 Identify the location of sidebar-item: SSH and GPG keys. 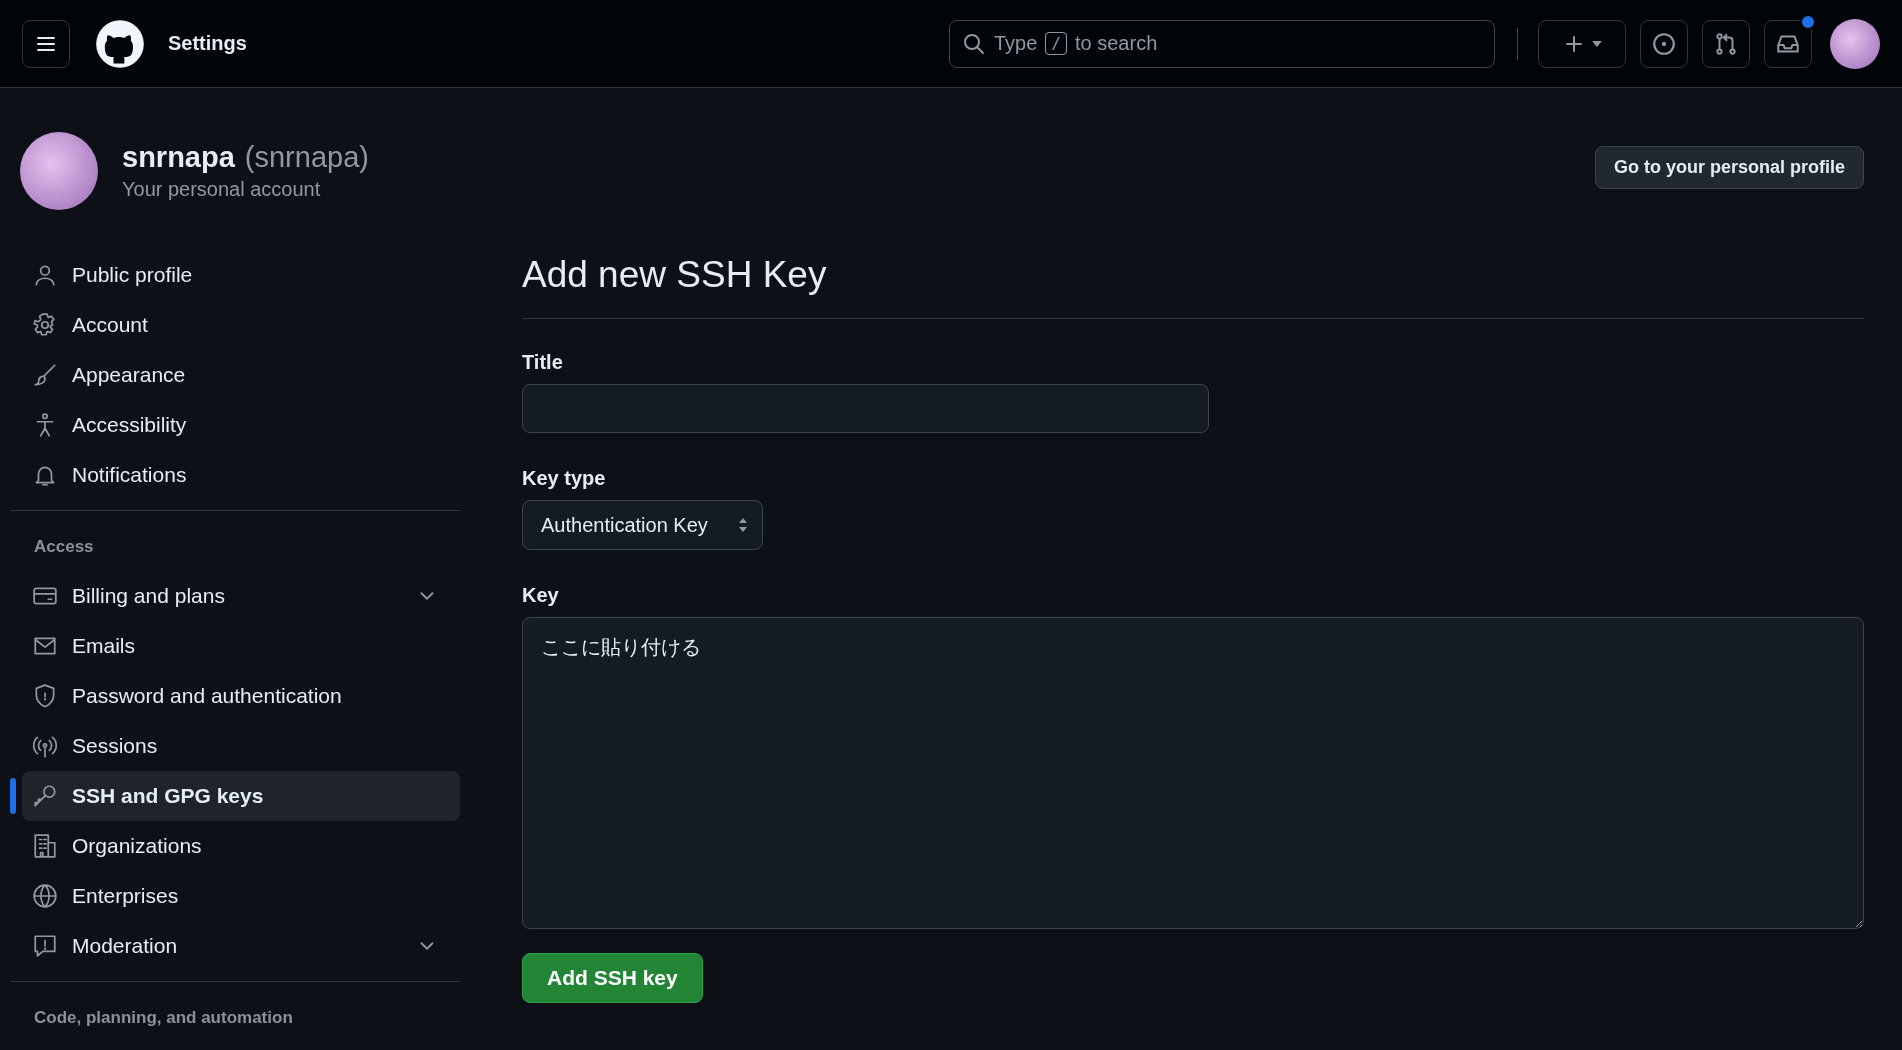
(241, 796).